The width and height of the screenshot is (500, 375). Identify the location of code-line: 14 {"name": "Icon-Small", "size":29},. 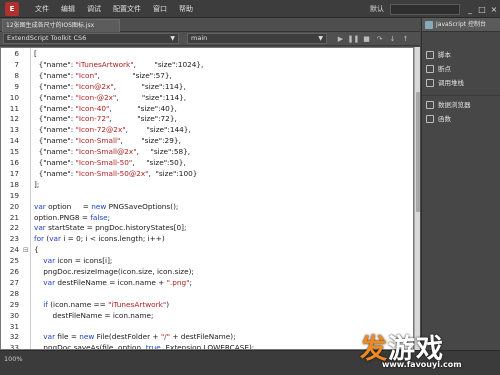
(207, 141).